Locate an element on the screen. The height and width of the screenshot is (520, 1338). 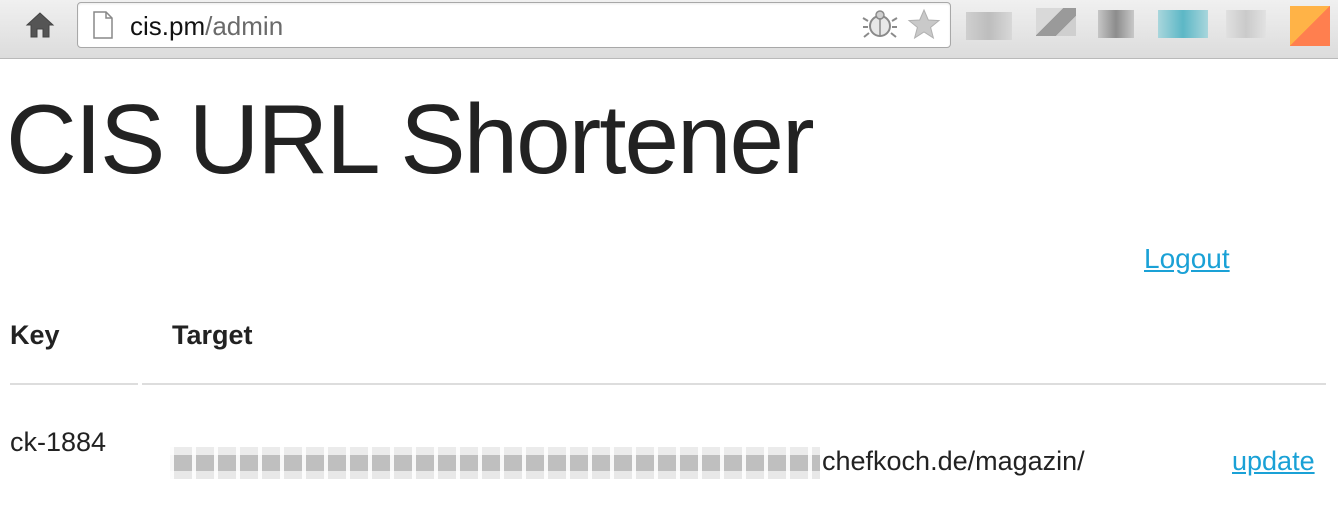
column-header-target: Target is located at coordinates (212, 335).